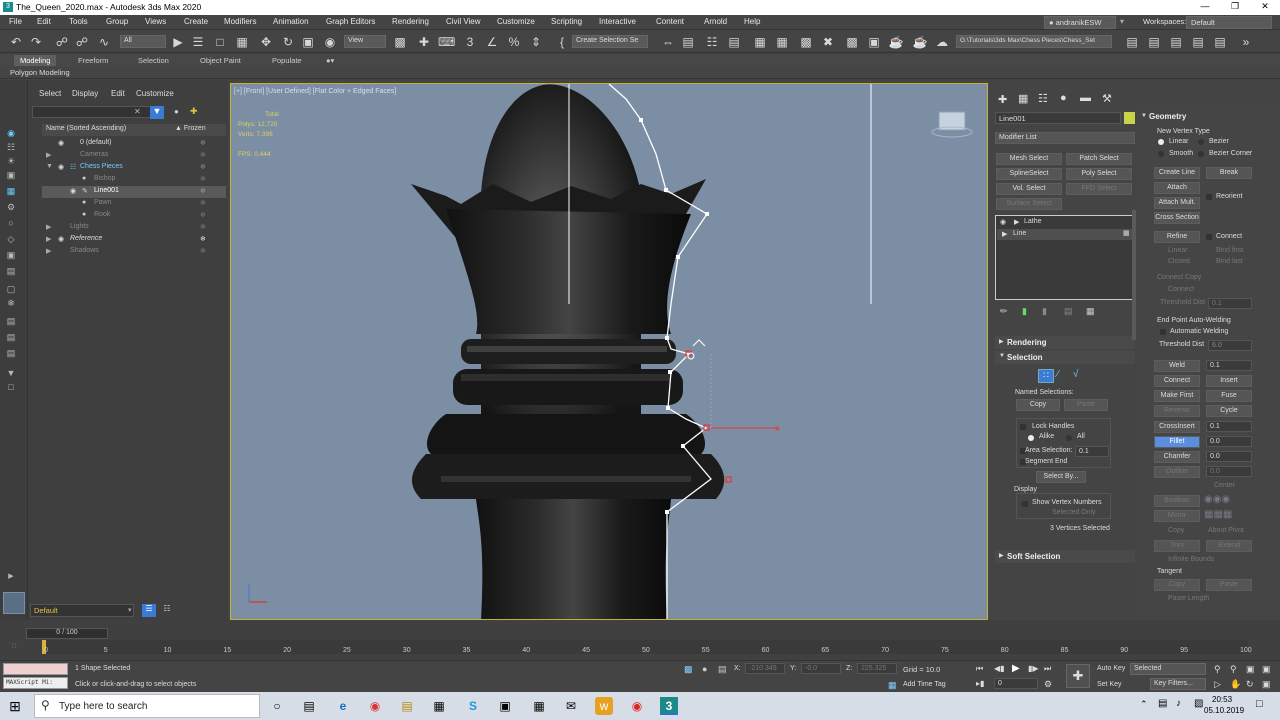  What do you see at coordinates (1029, 204) in the screenshot?
I see `surface-select-button: Surface Select` at bounding box center [1029, 204].